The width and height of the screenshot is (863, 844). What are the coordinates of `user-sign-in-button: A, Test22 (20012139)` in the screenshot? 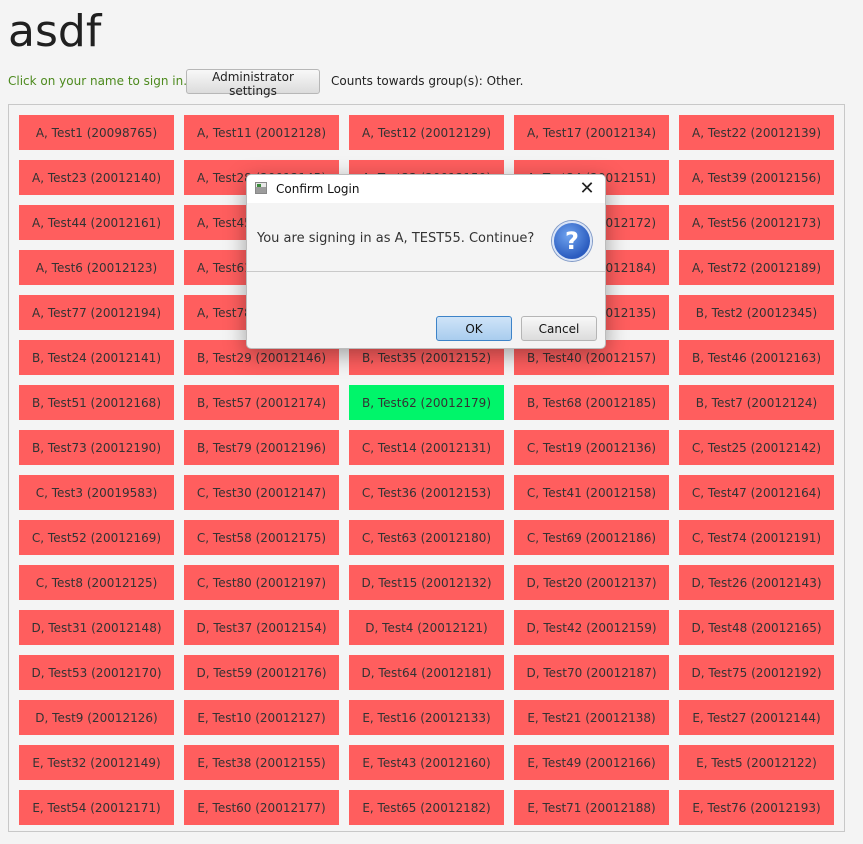 It's located at (756, 132).